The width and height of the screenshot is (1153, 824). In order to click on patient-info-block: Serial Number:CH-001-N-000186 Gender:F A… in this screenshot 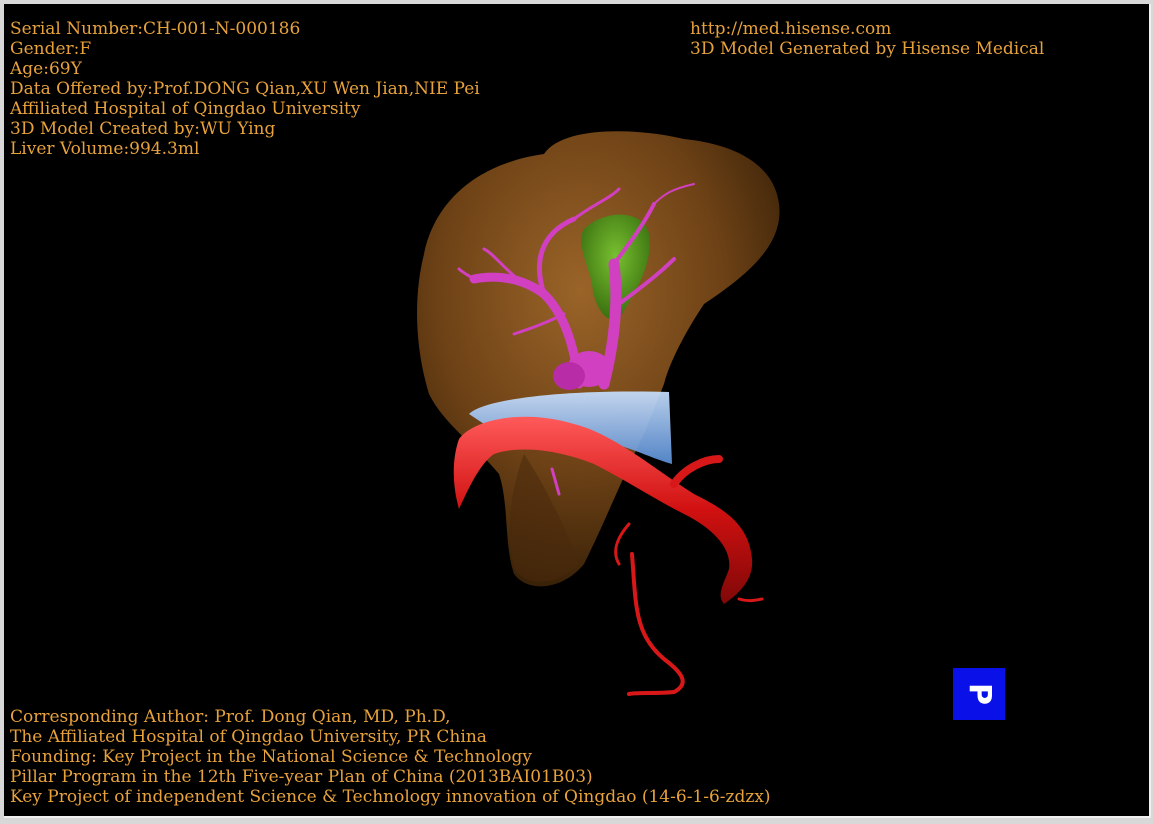, I will do `click(245, 89)`.